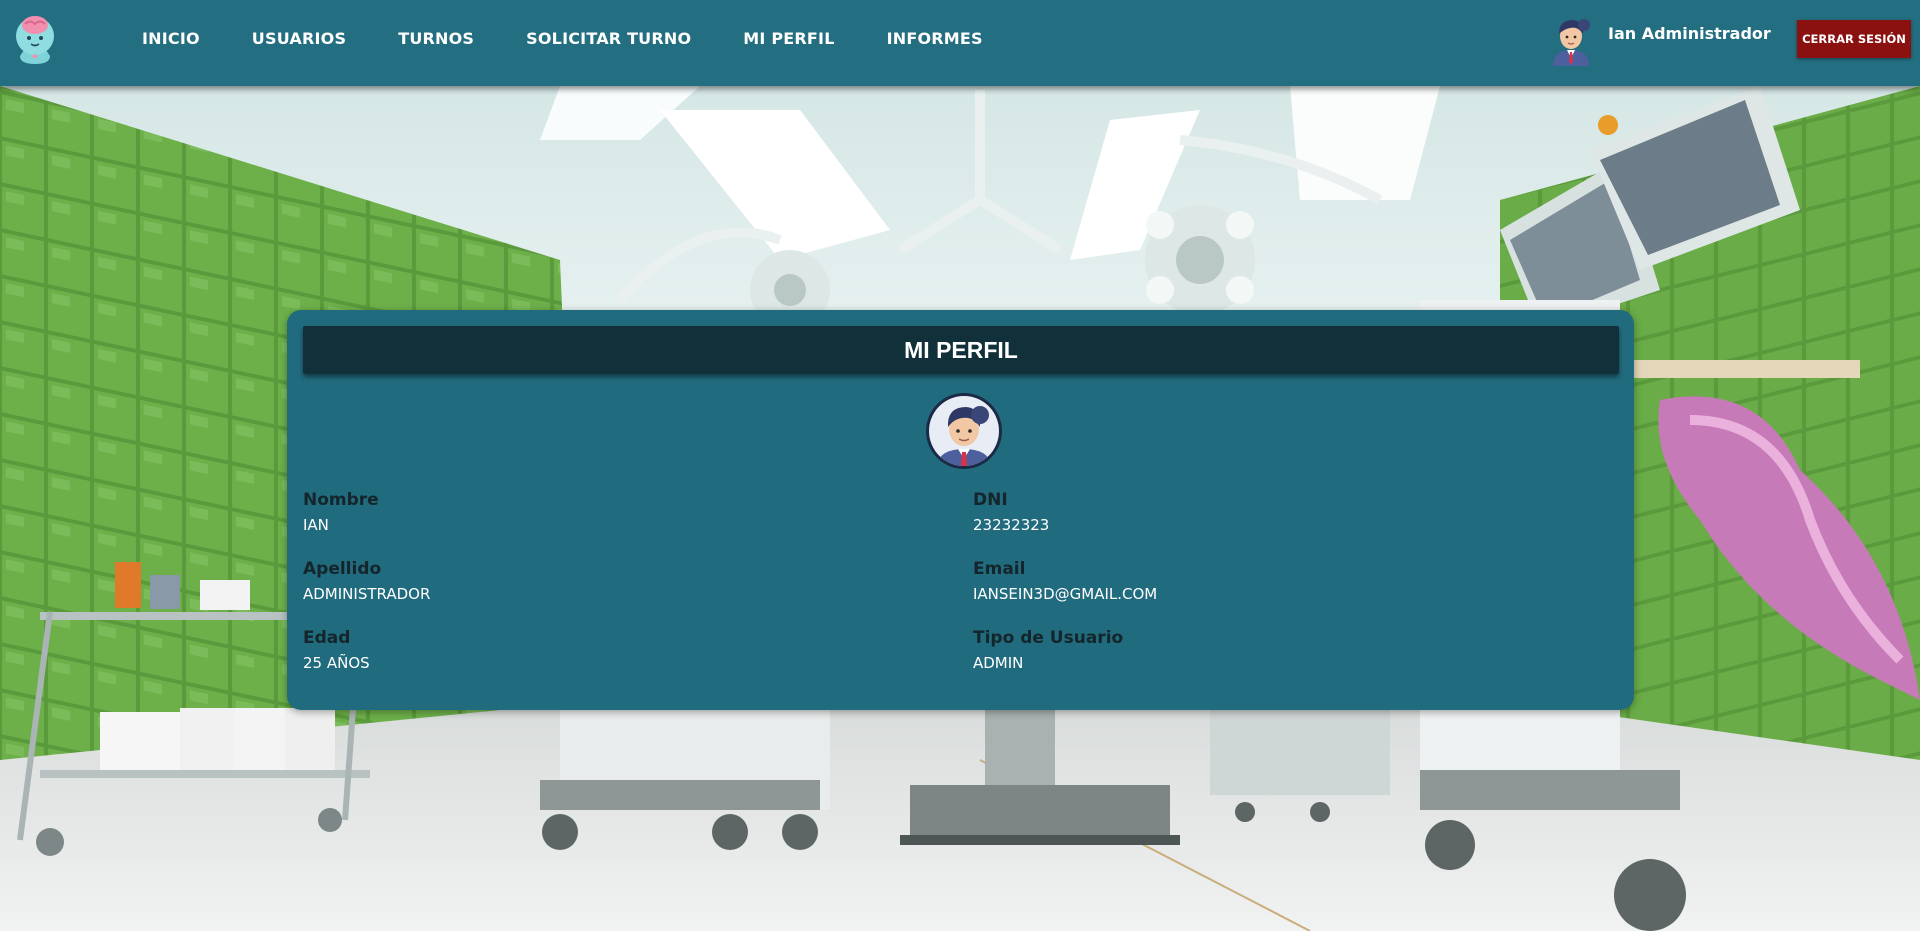 This screenshot has height=931, width=1920. I want to click on current-user: Ian Administrador, so click(1659, 39).